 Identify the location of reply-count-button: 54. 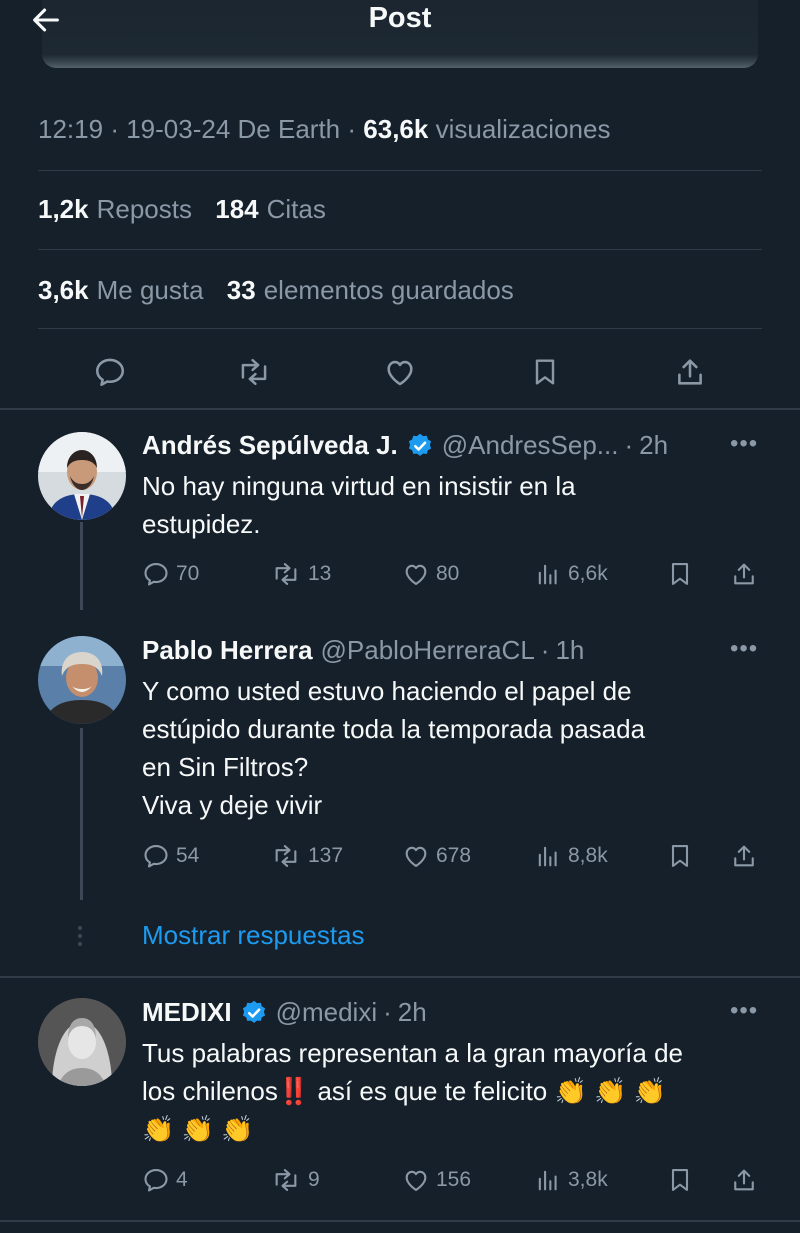
(170, 856).